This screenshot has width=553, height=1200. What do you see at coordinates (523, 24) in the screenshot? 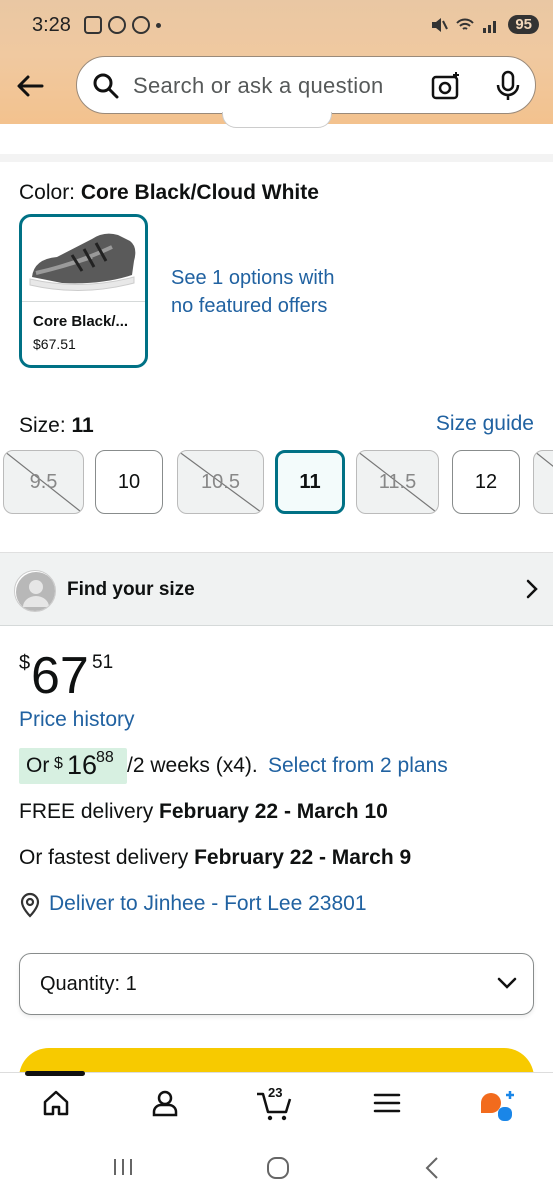
I see `battery-indicator: 95` at bounding box center [523, 24].